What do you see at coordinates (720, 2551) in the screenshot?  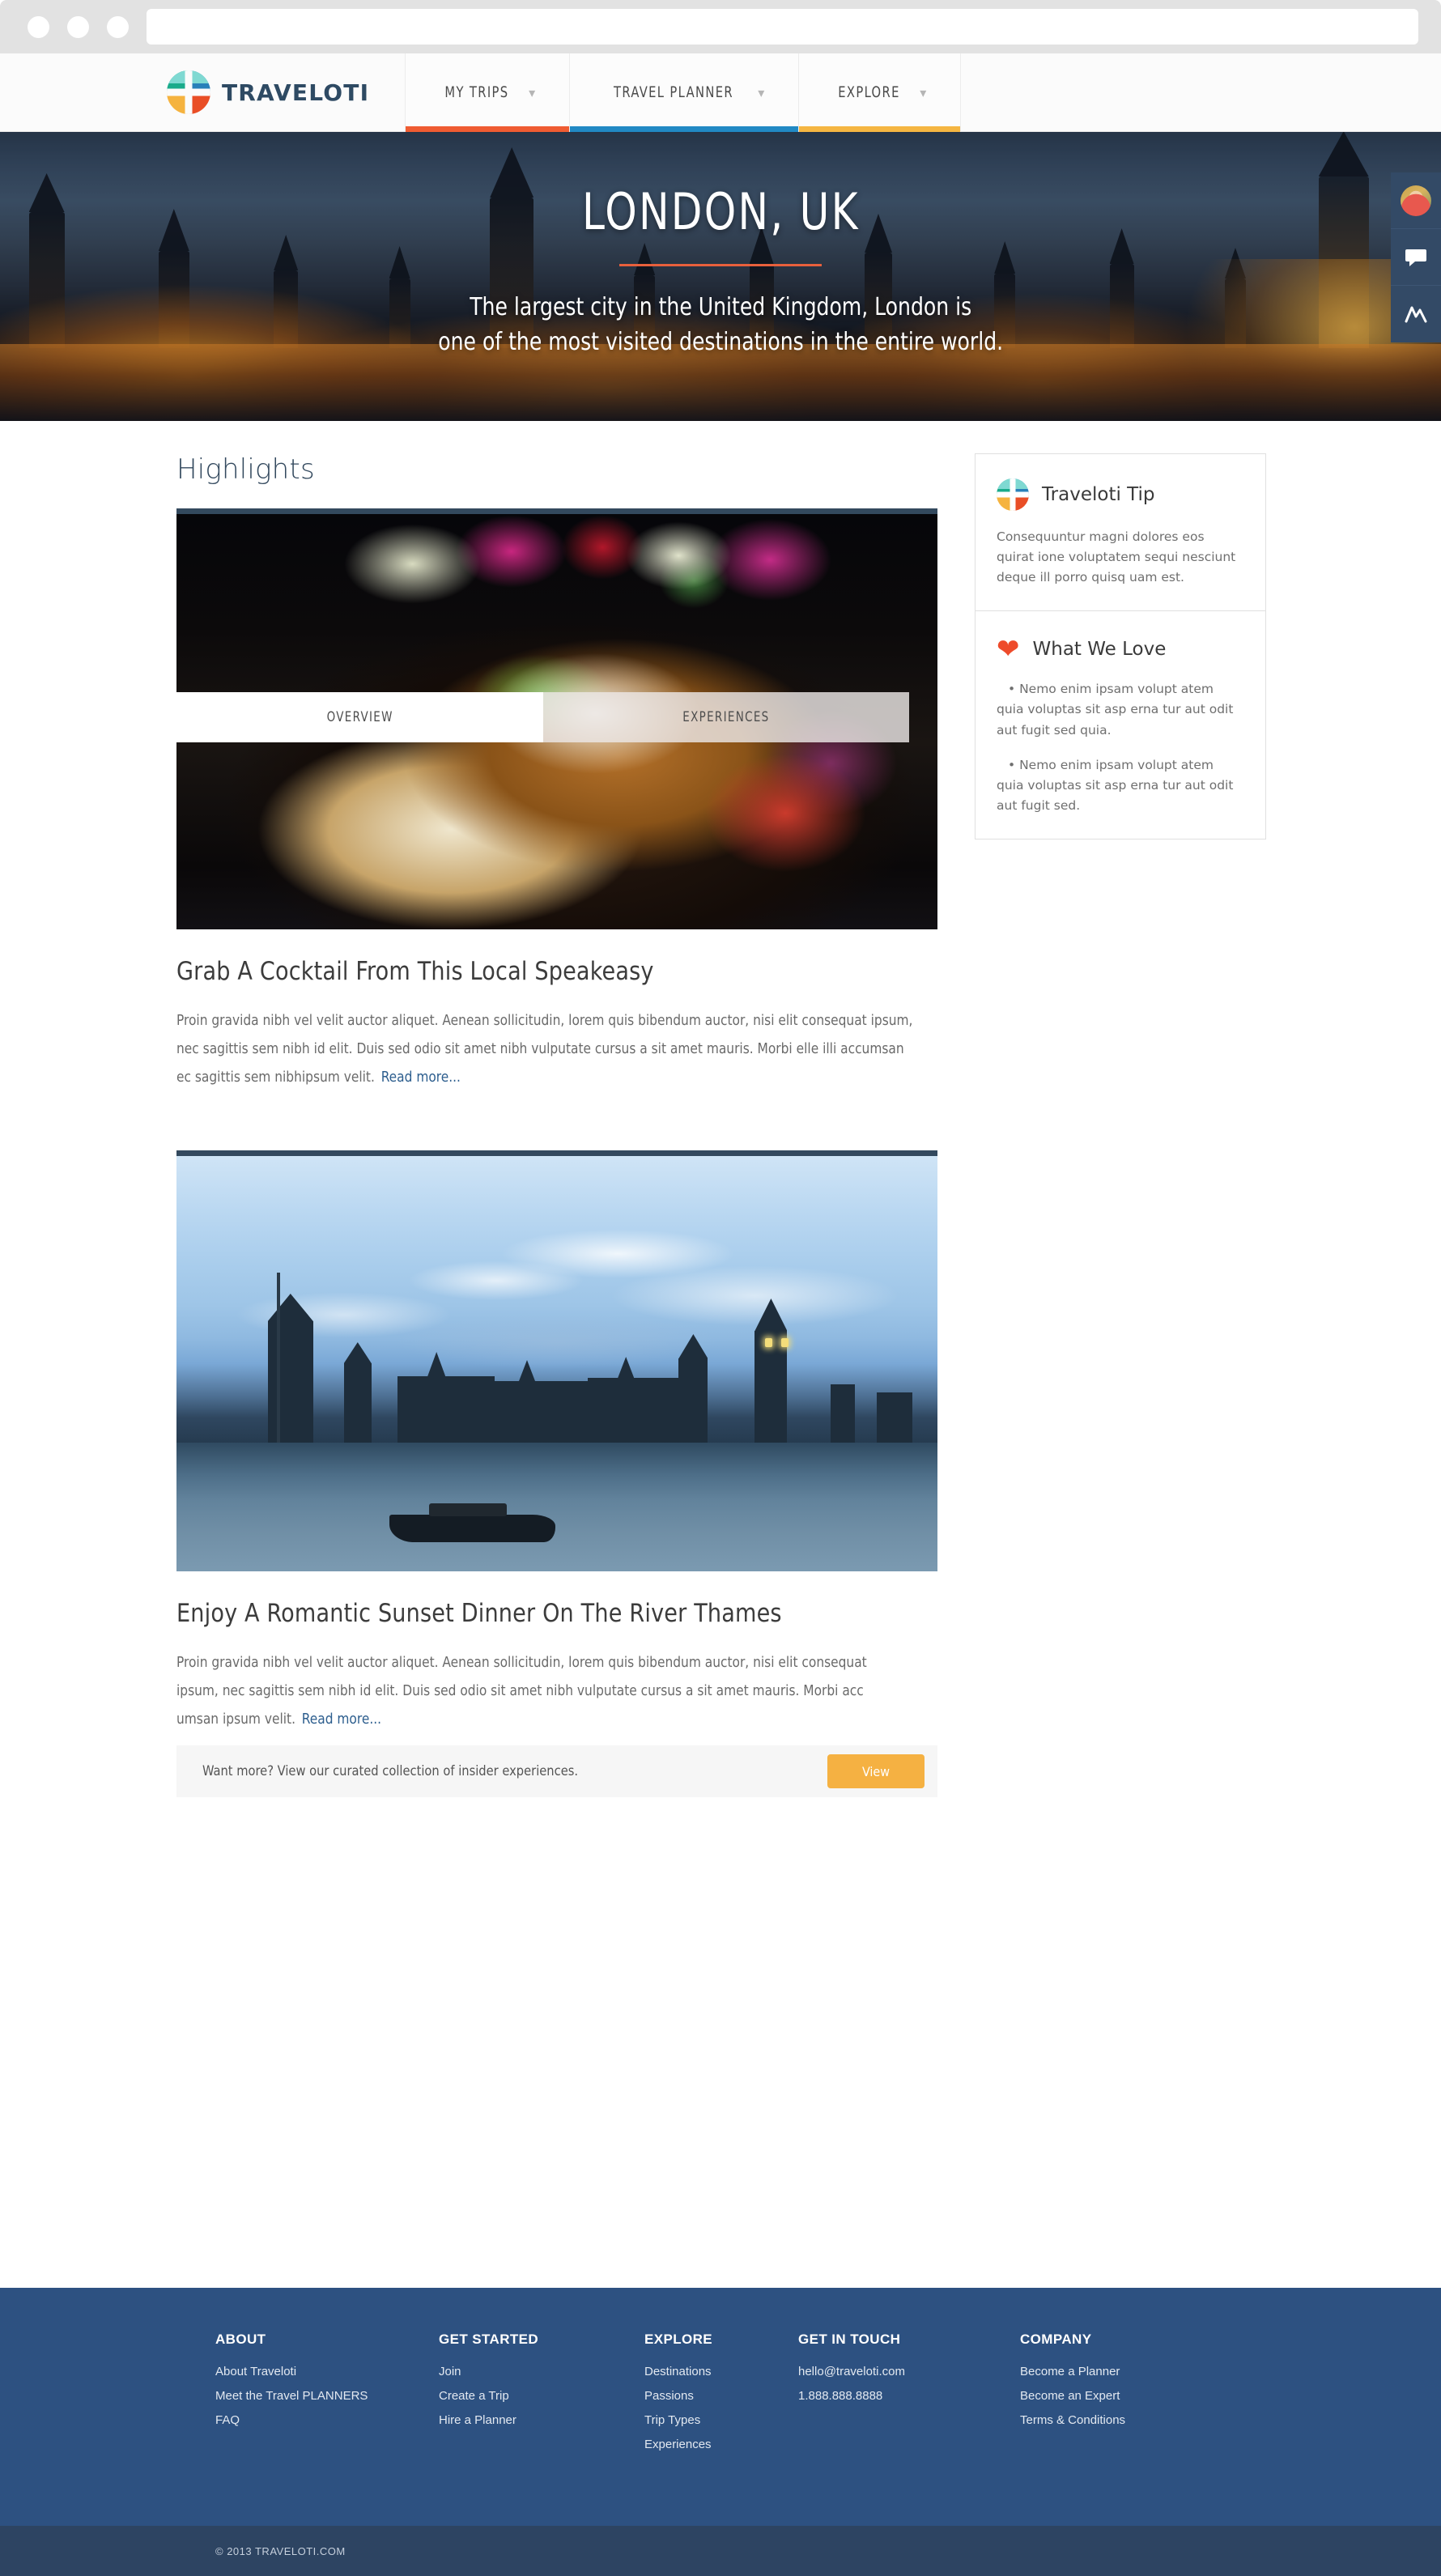 I see `copyright-bar: © 2013 TRAVELOTI.COM` at bounding box center [720, 2551].